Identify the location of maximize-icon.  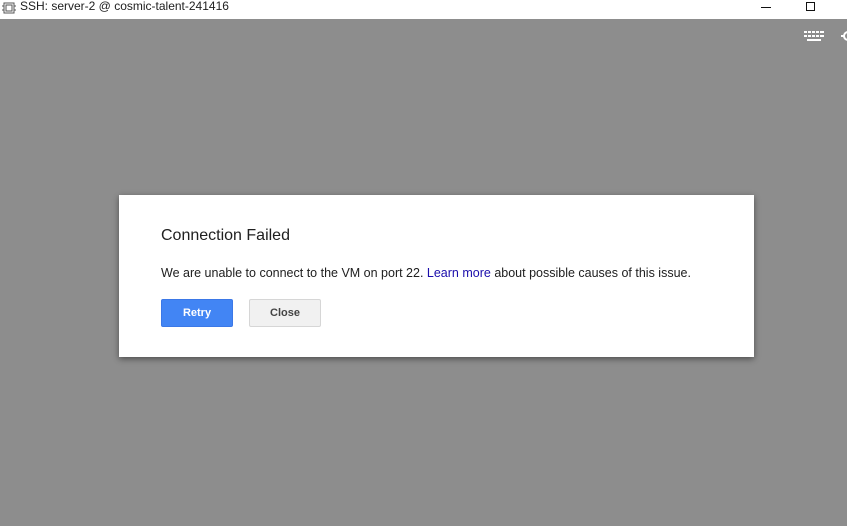
(810, 6).